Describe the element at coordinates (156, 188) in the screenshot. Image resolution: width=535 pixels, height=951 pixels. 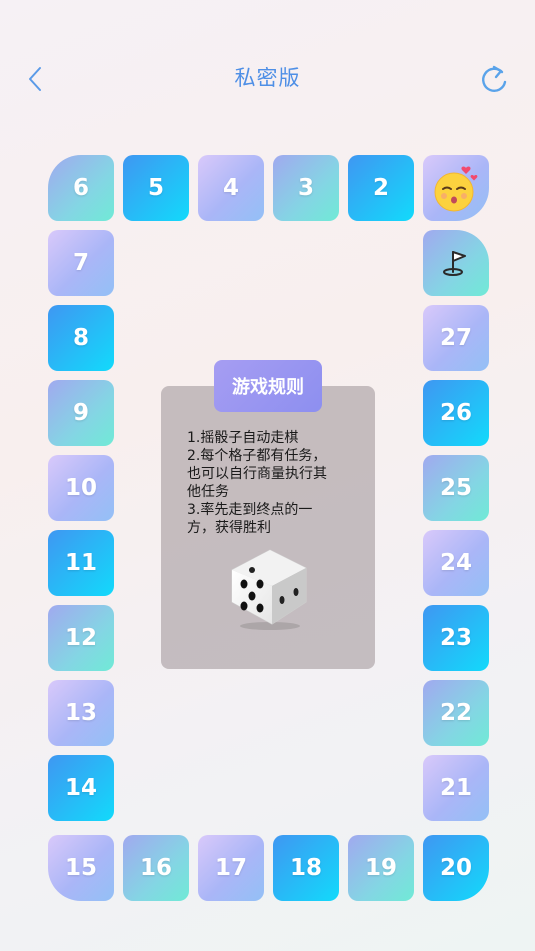
I see `board-tile-5: 5` at that location.